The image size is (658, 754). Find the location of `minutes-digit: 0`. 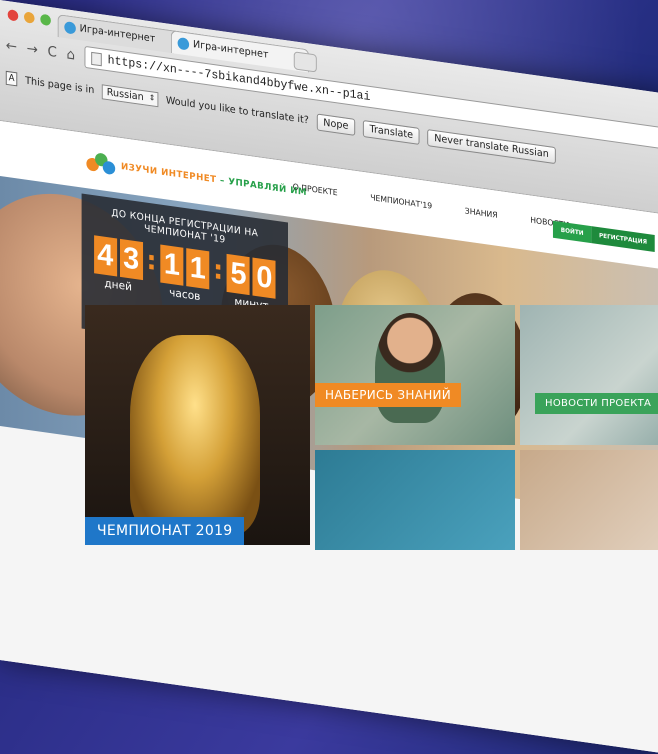

minutes-digit: 0 is located at coordinates (264, 278).